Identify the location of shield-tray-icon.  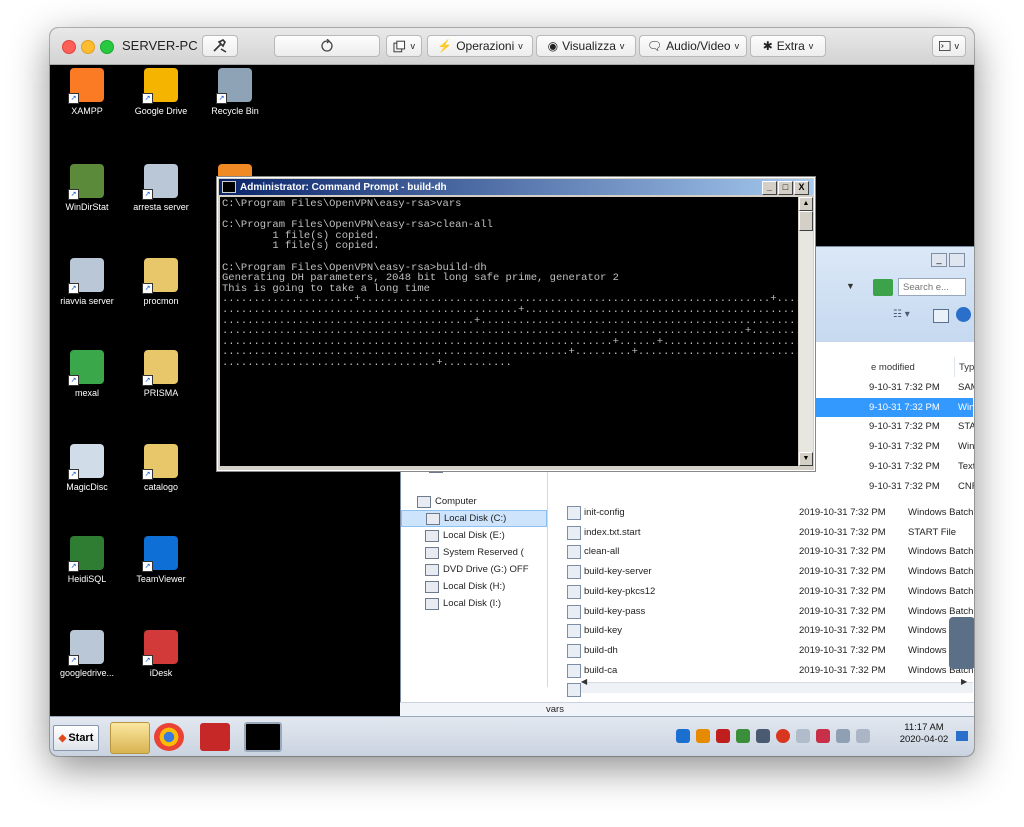
(803, 736).